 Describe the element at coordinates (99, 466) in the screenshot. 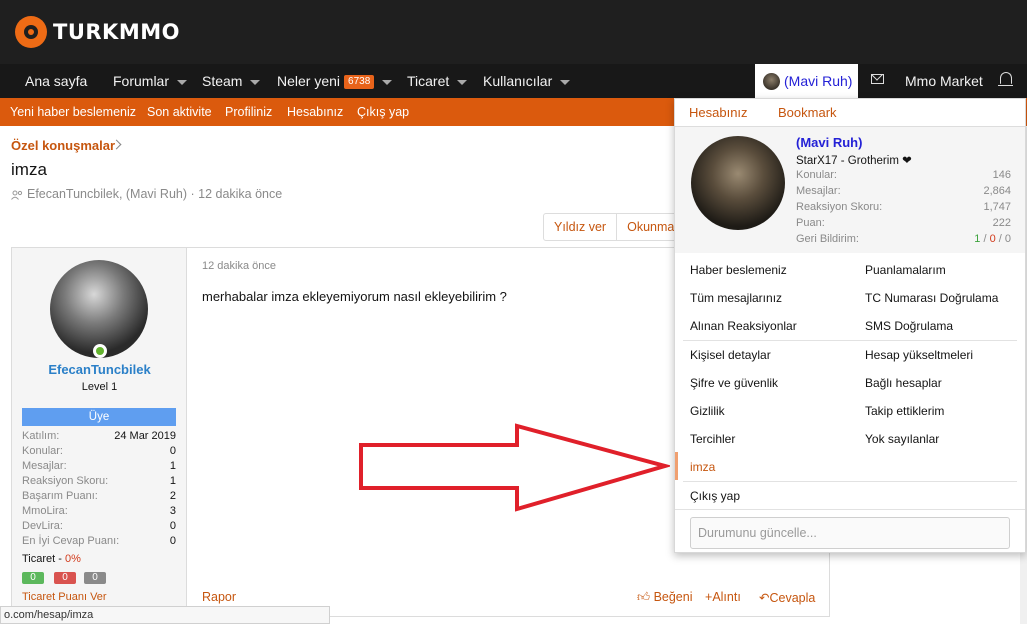

I see `user-stat: Mesajlar: 1` at that location.